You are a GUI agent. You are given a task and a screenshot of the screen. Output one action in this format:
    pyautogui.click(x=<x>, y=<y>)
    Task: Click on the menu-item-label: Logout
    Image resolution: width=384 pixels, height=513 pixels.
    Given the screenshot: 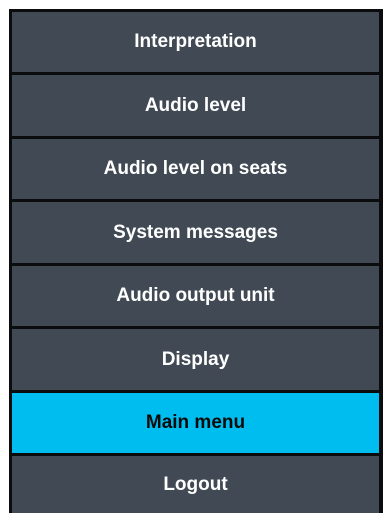 What is the action you would take?
    pyautogui.click(x=195, y=484)
    